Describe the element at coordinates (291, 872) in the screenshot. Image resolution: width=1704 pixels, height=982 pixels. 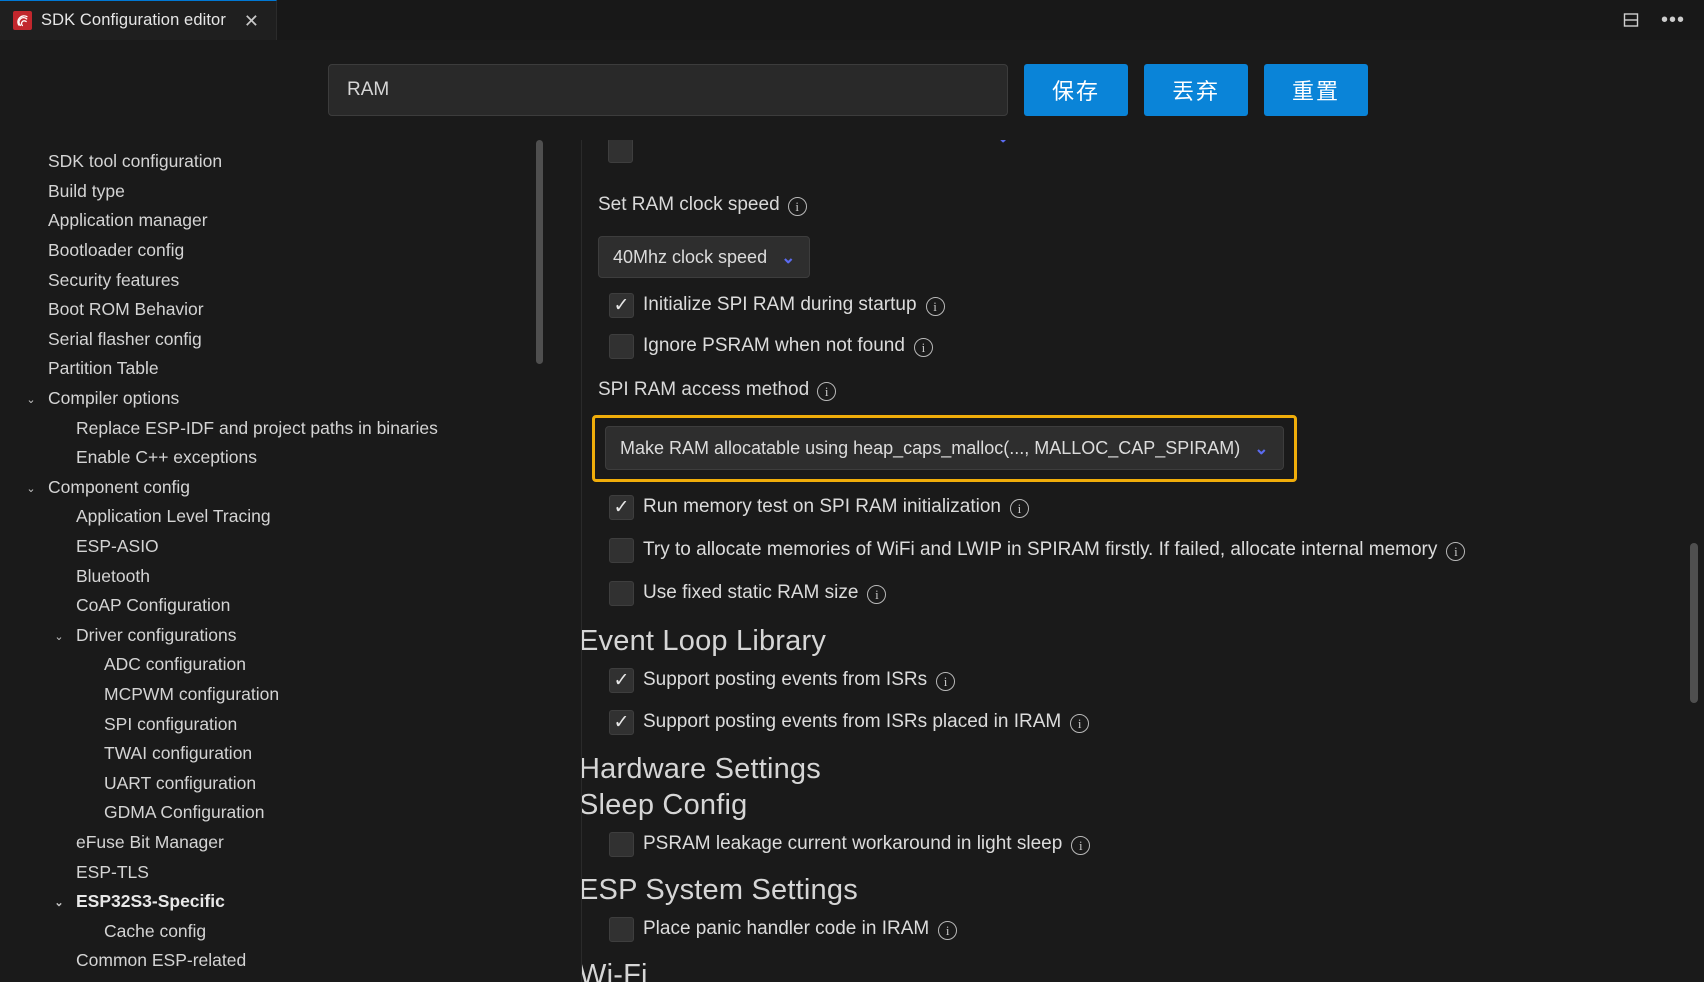
I see `sidebar-item-esp-tls: ⌄ESP-TLS` at that location.